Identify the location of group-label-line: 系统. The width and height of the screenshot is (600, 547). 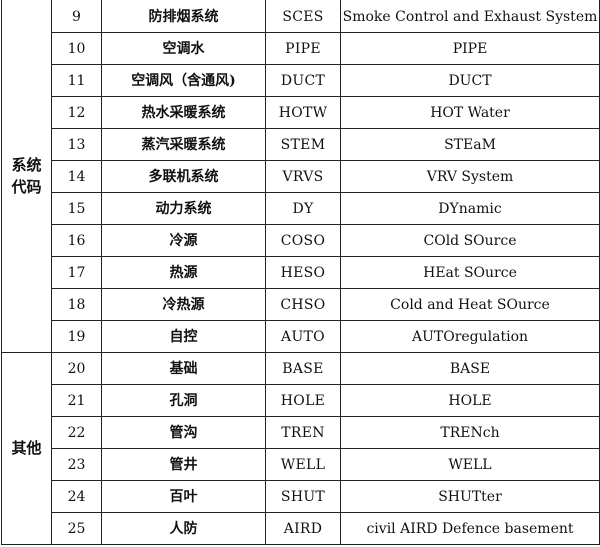
(26, 164).